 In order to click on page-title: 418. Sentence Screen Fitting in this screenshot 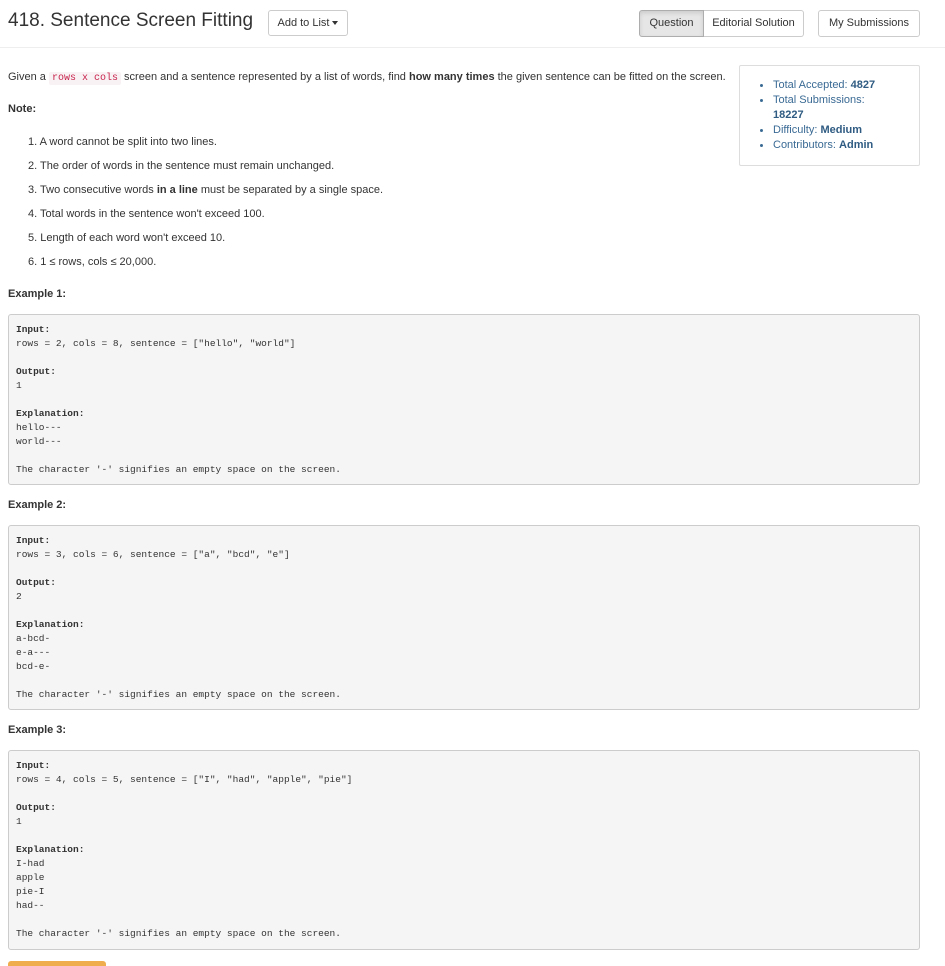, I will do `click(131, 20)`.